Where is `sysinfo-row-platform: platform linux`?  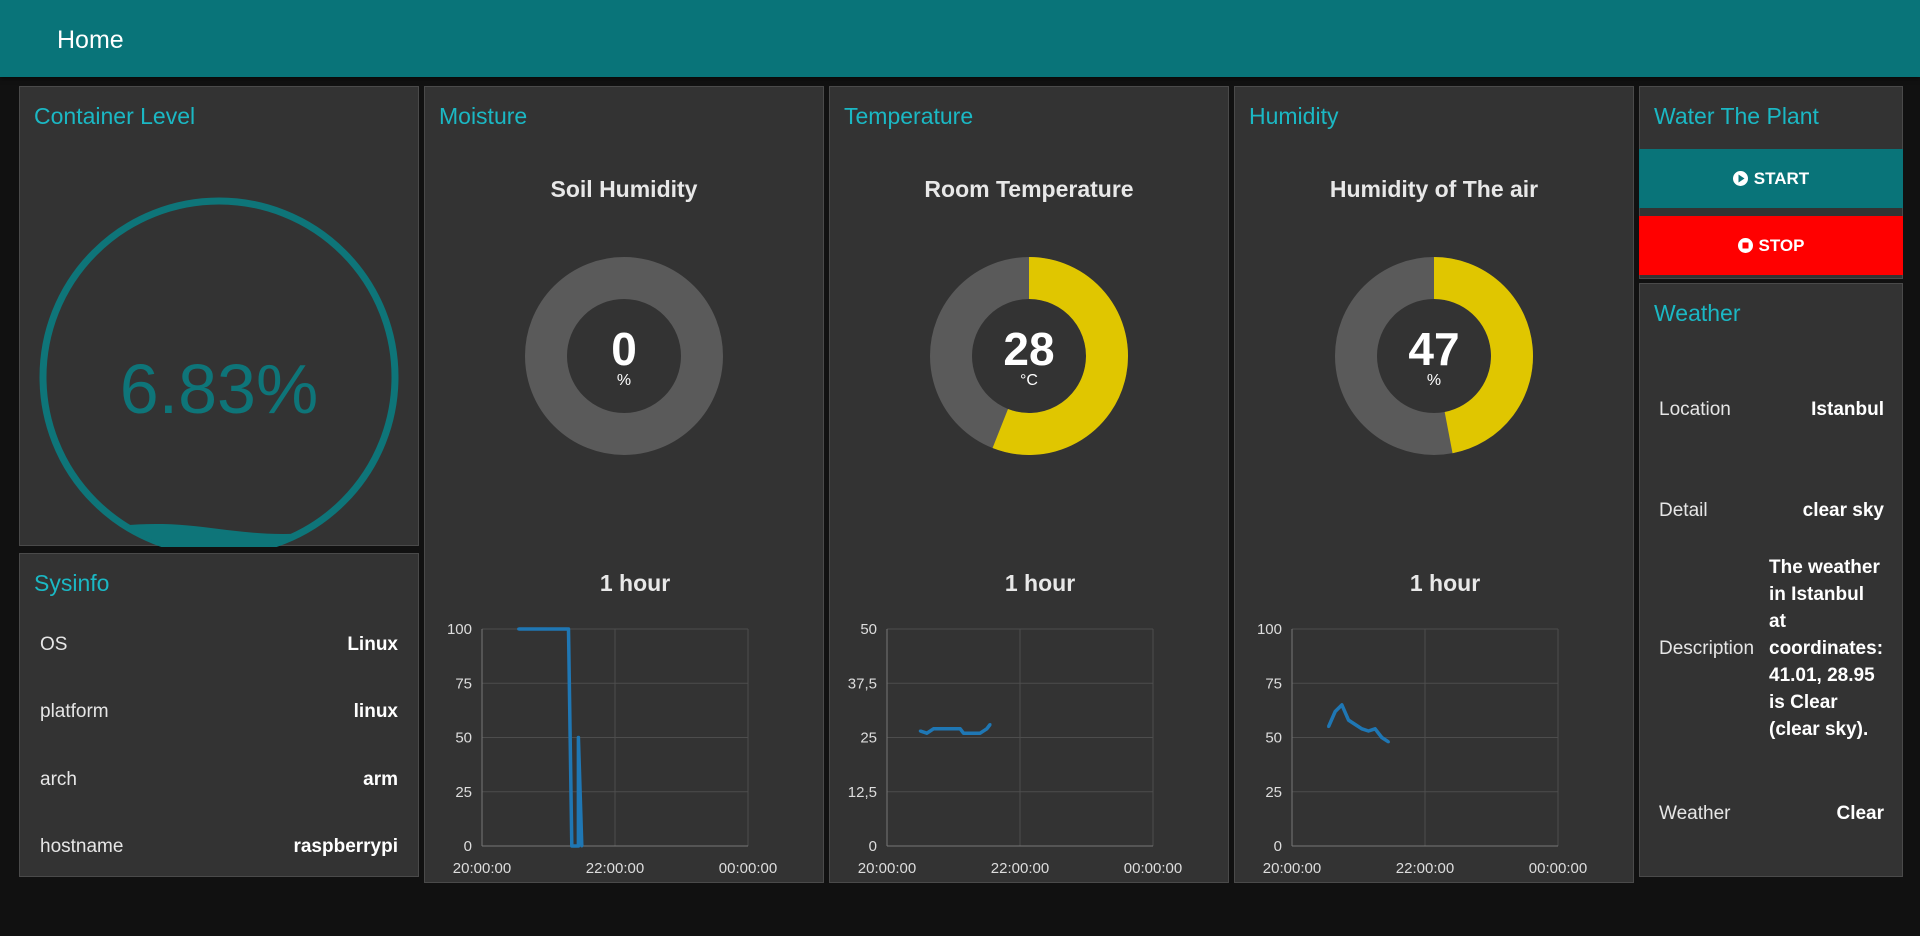 sysinfo-row-platform: platform linux is located at coordinates (219, 711).